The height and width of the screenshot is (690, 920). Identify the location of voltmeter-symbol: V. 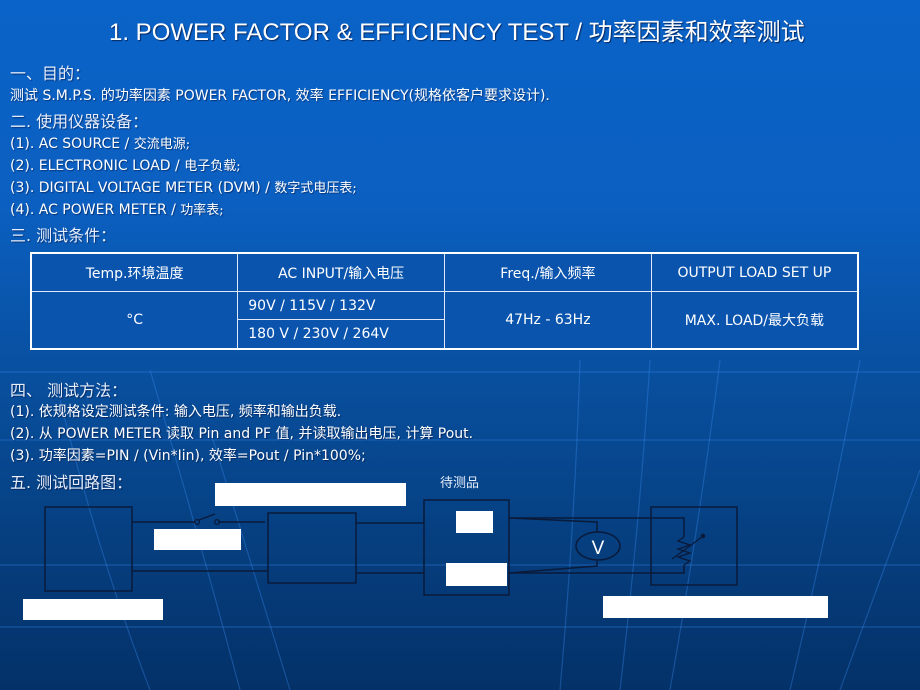
(598, 548).